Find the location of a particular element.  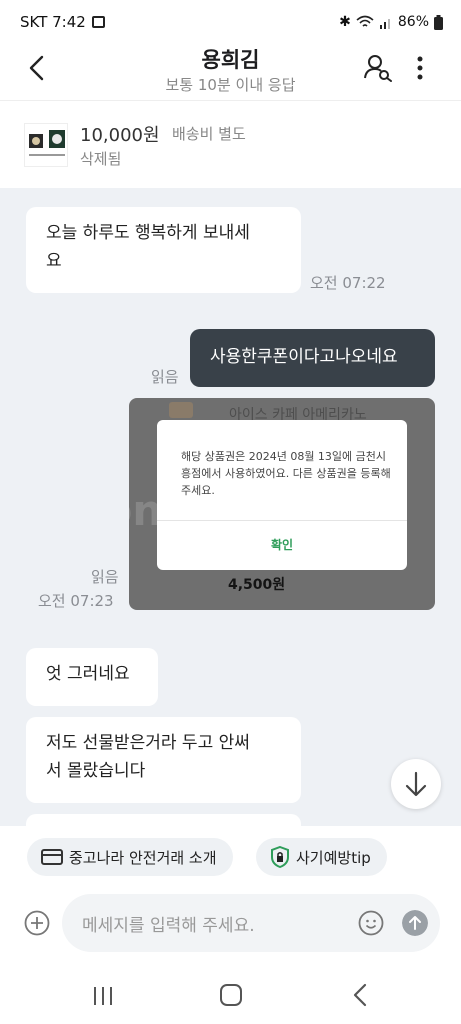

fraud-tip-chip: 사기예방tip is located at coordinates (321, 857).